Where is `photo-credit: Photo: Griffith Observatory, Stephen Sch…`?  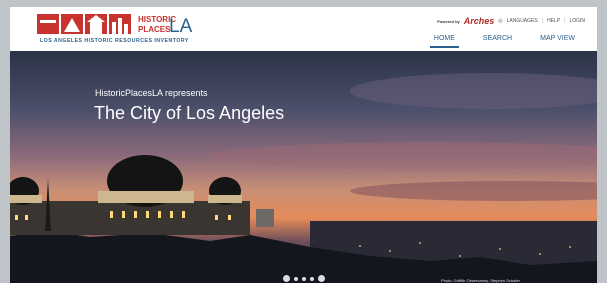
photo-credit: Photo: Griffith Observatory, Stephen Sch… is located at coordinates (481, 280).